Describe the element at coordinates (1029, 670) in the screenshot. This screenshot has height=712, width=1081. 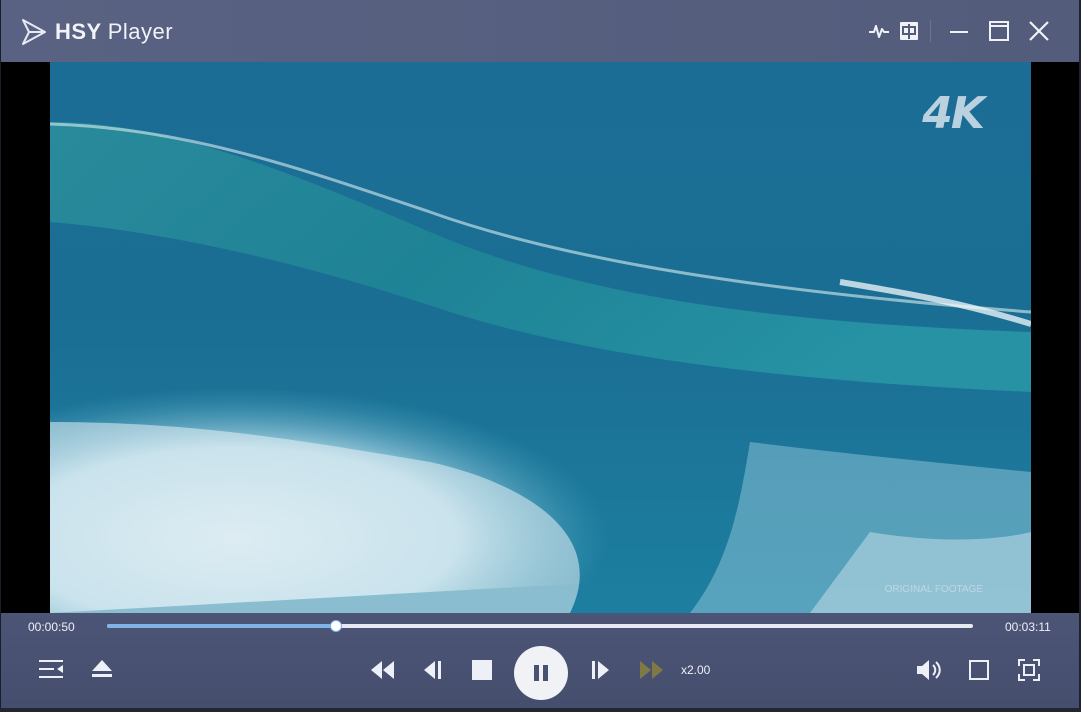
I see `fullscreen-icon` at that location.